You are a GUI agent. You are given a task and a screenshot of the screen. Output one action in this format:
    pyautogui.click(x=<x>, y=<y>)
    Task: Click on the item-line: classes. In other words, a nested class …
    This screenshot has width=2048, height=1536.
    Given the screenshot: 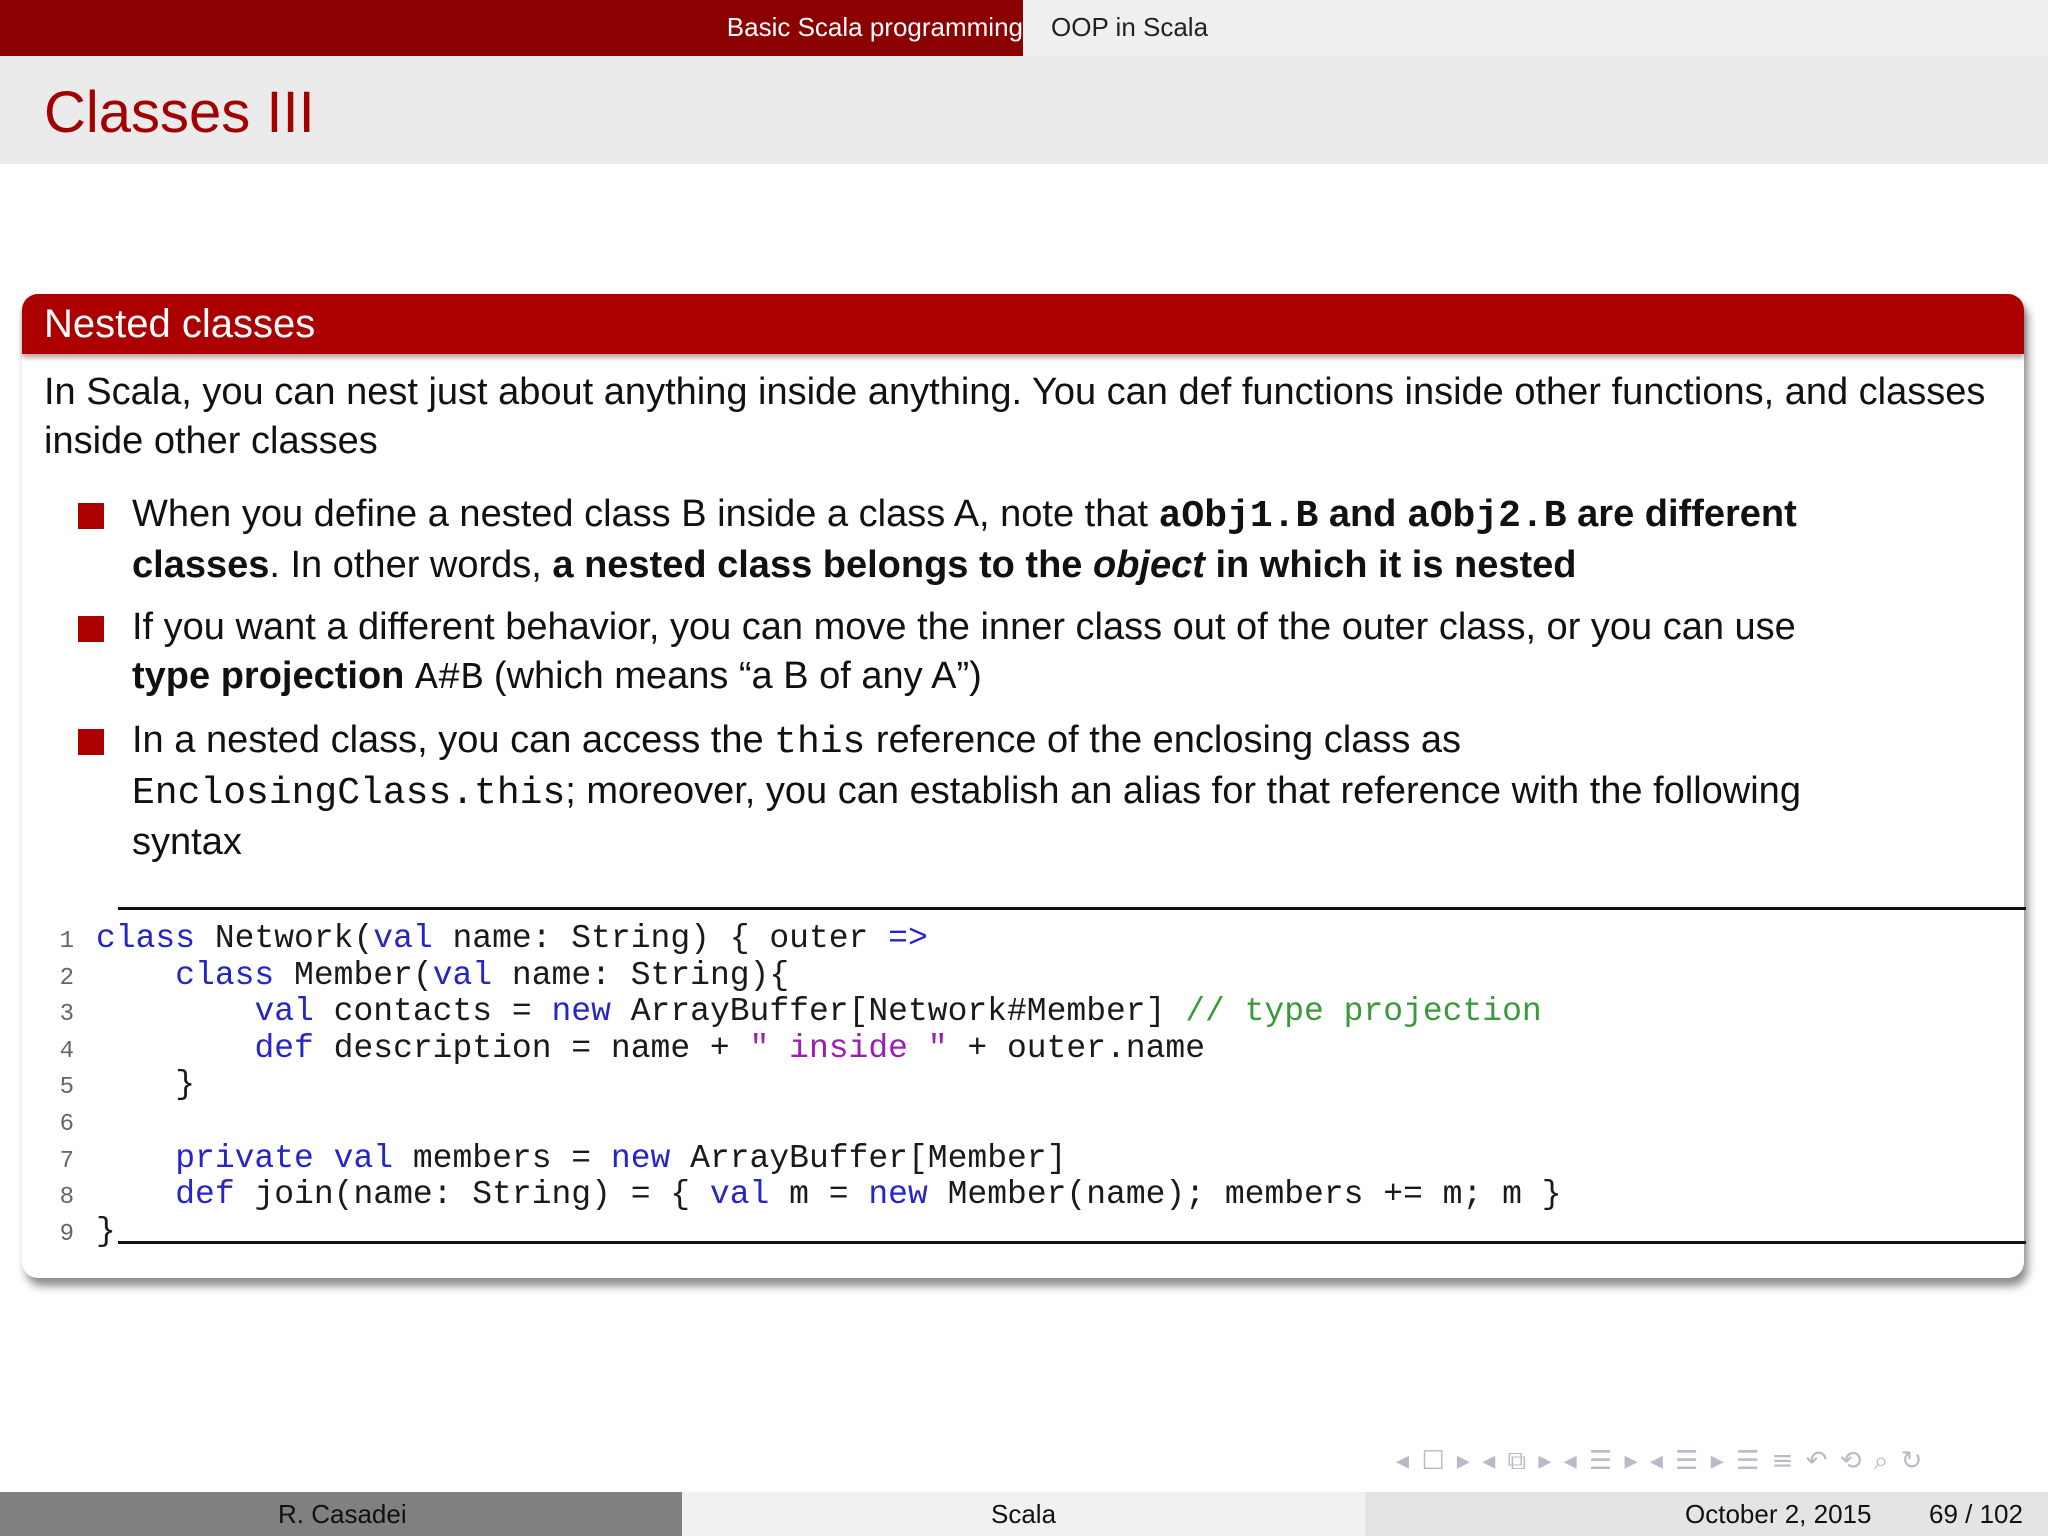 What is the action you would take?
    pyautogui.click(x=1062, y=565)
    